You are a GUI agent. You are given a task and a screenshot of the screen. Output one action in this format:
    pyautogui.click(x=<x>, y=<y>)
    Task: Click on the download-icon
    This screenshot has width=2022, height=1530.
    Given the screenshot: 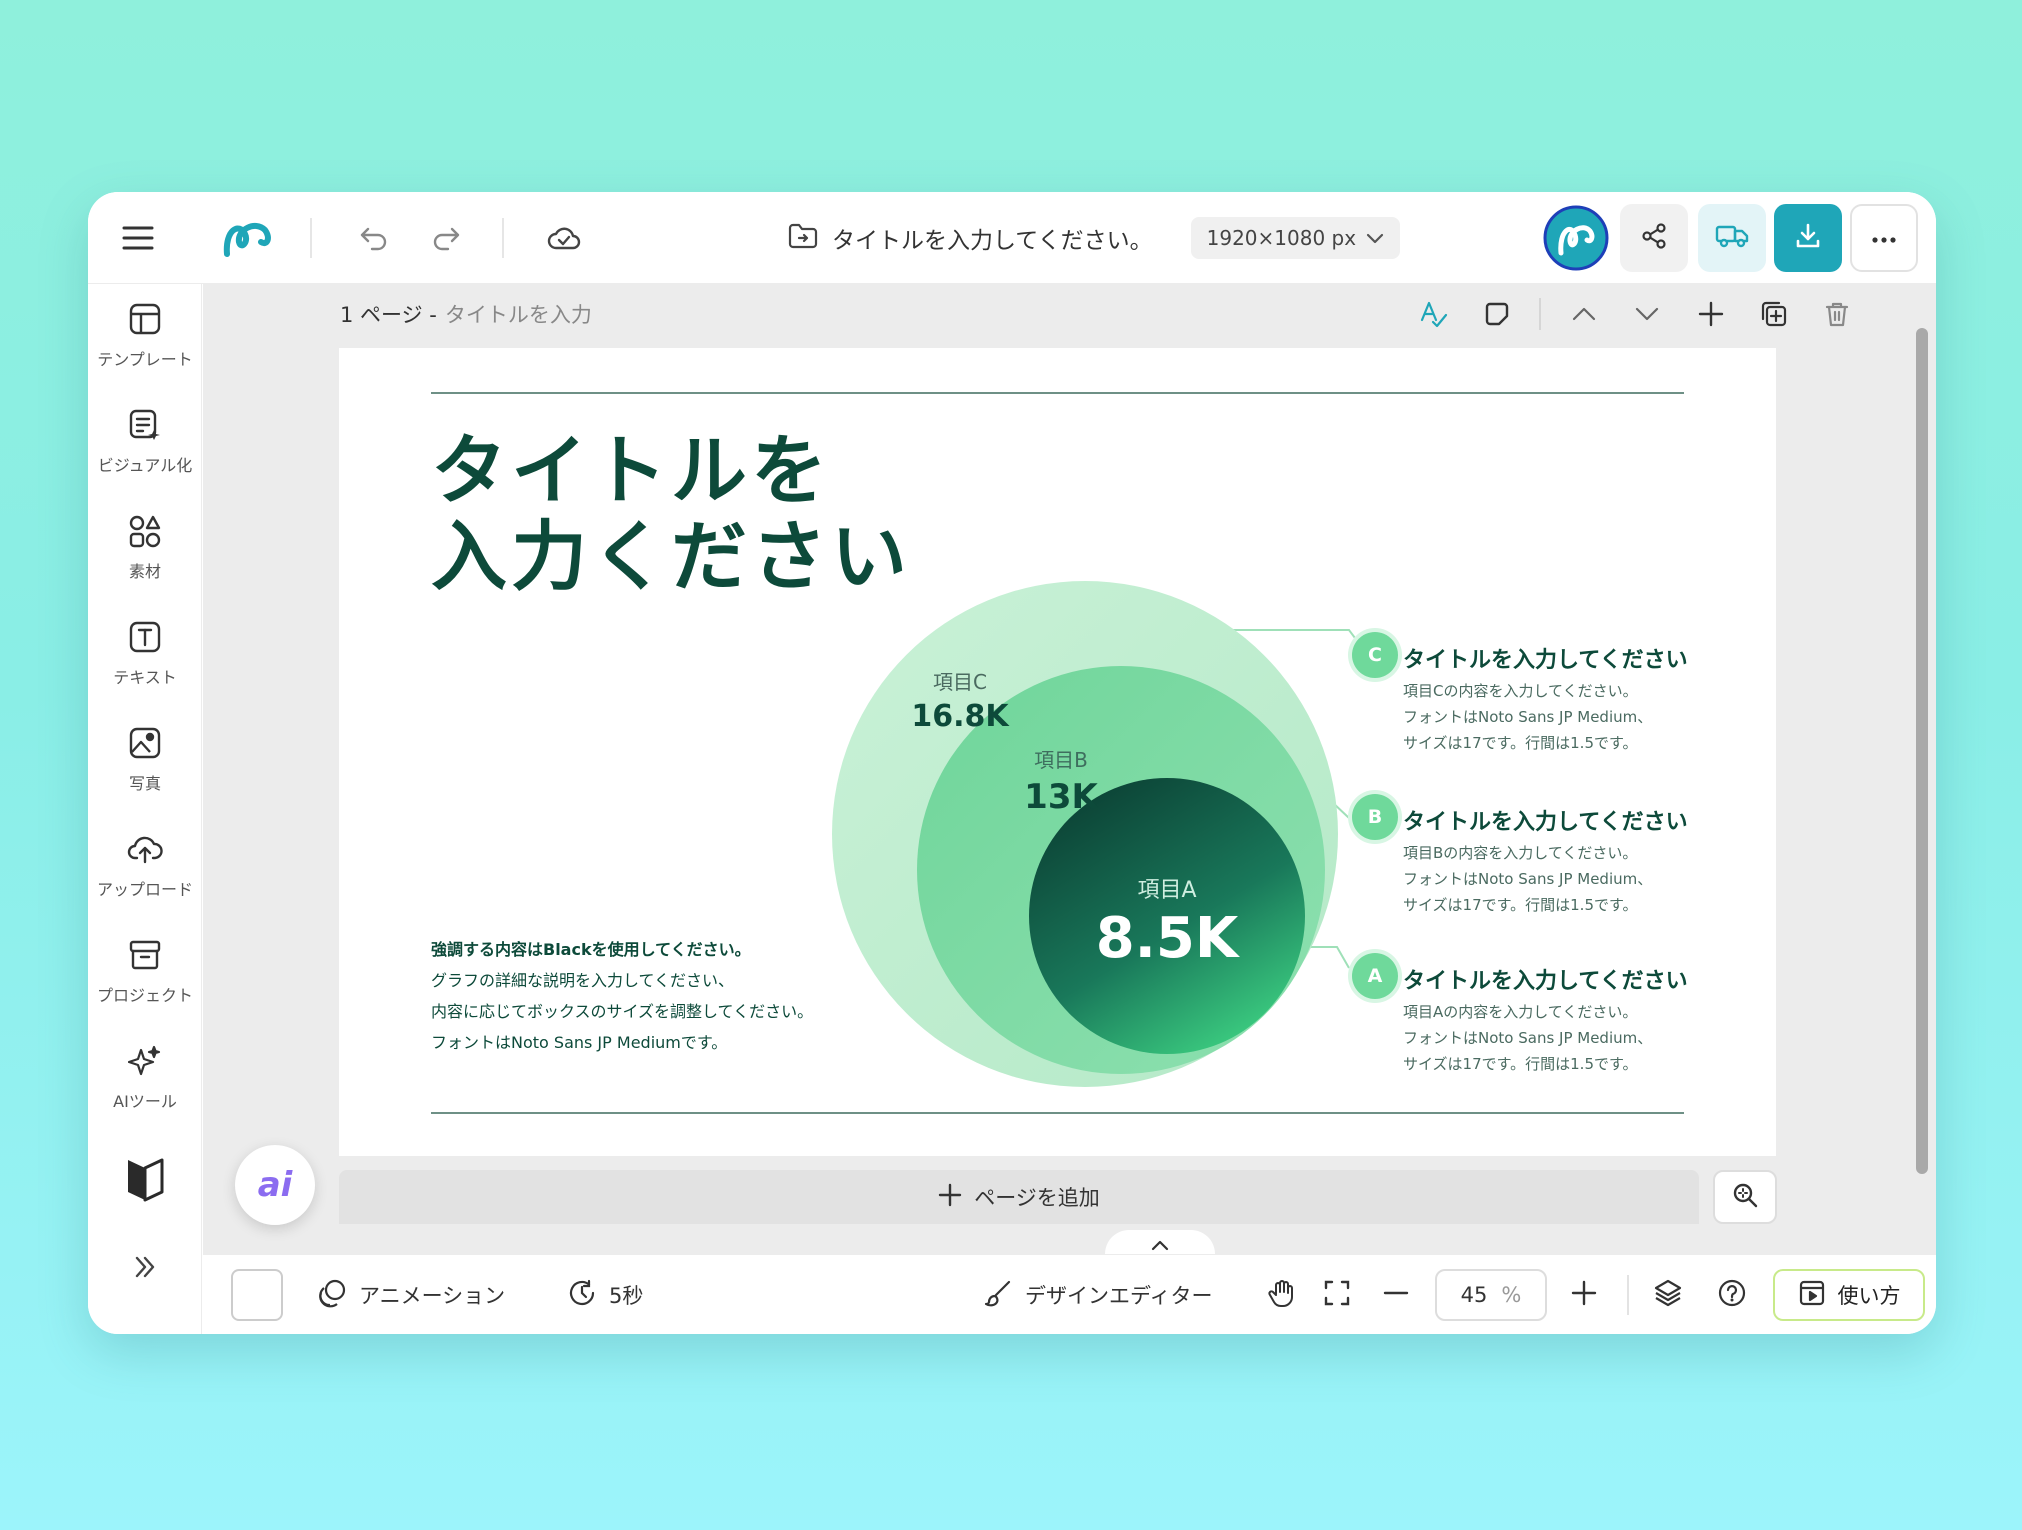 What is the action you would take?
    pyautogui.click(x=1808, y=238)
    